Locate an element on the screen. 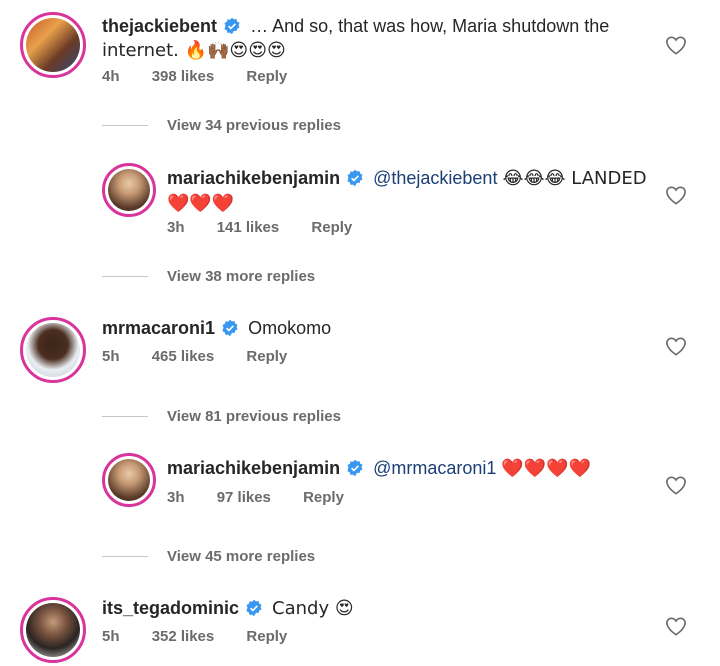  comment-mrmacaroni1: mrmacaroni1 Omokomo 5h 465 likes Reply is located at coordinates (360, 345).